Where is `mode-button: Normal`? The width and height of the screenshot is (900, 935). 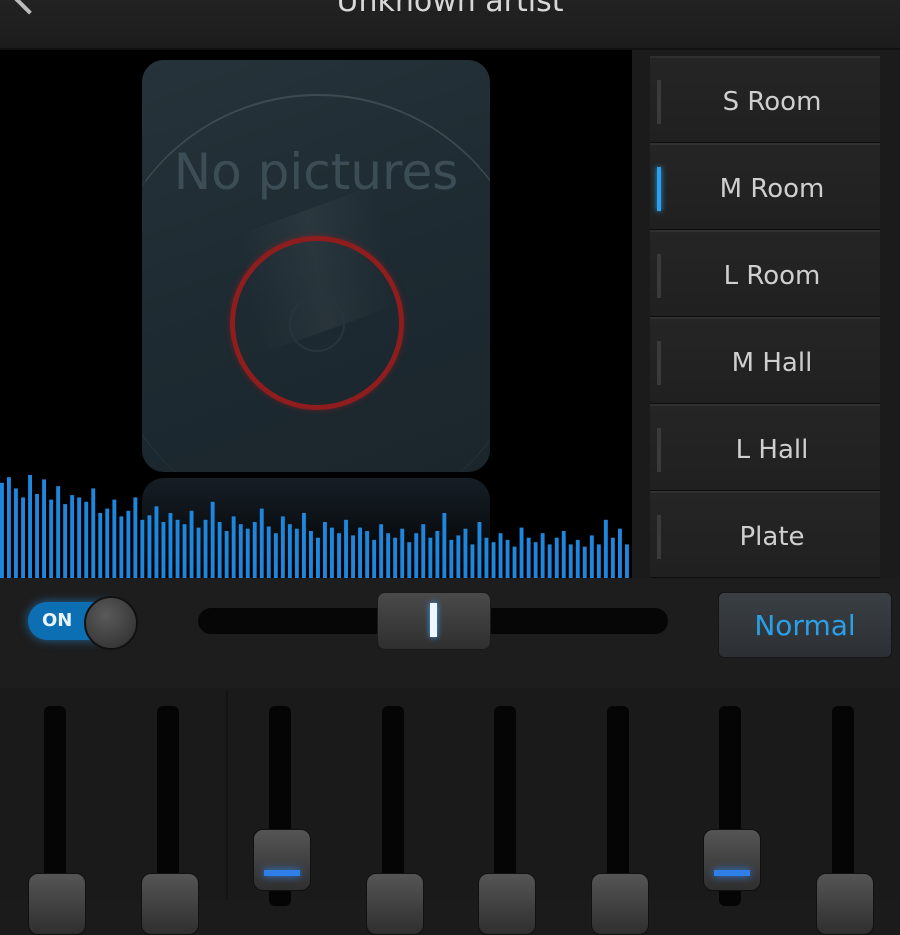 mode-button: Normal is located at coordinates (805, 625).